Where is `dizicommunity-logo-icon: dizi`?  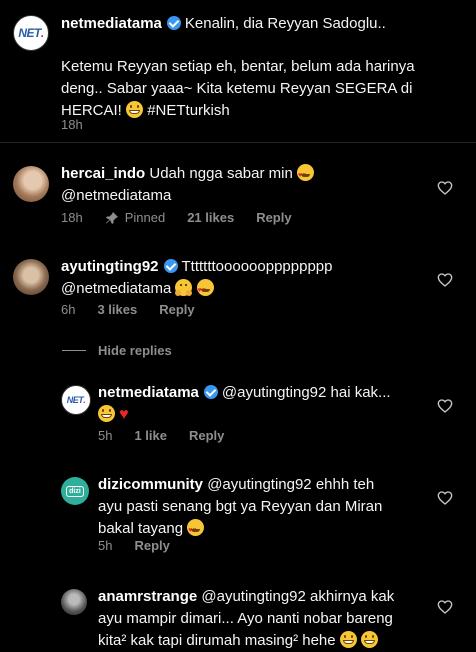
dizicommunity-logo-icon: dizi is located at coordinates (75, 491).